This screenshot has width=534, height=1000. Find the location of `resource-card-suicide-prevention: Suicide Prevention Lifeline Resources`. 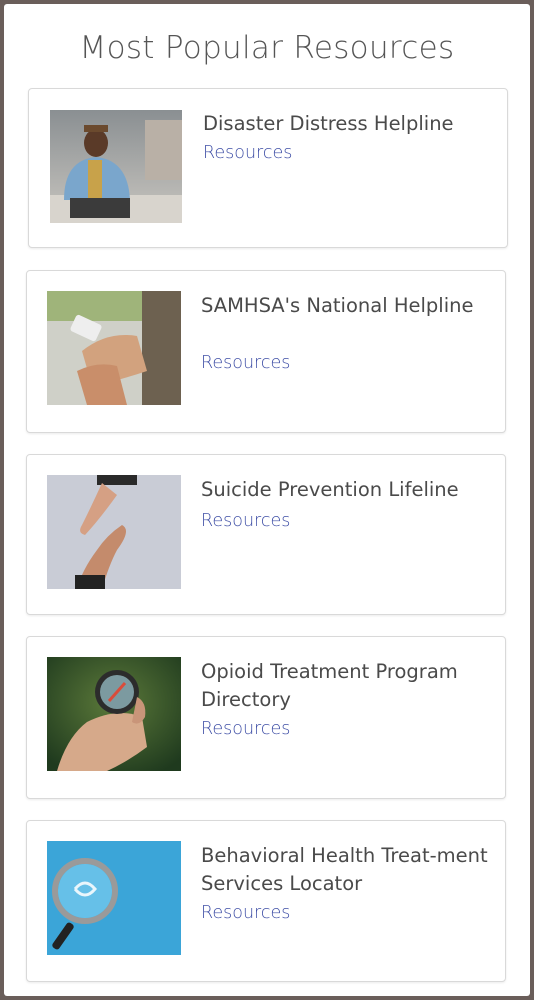

resource-card-suicide-prevention: Suicide Prevention Lifeline Resources is located at coordinates (266, 534).